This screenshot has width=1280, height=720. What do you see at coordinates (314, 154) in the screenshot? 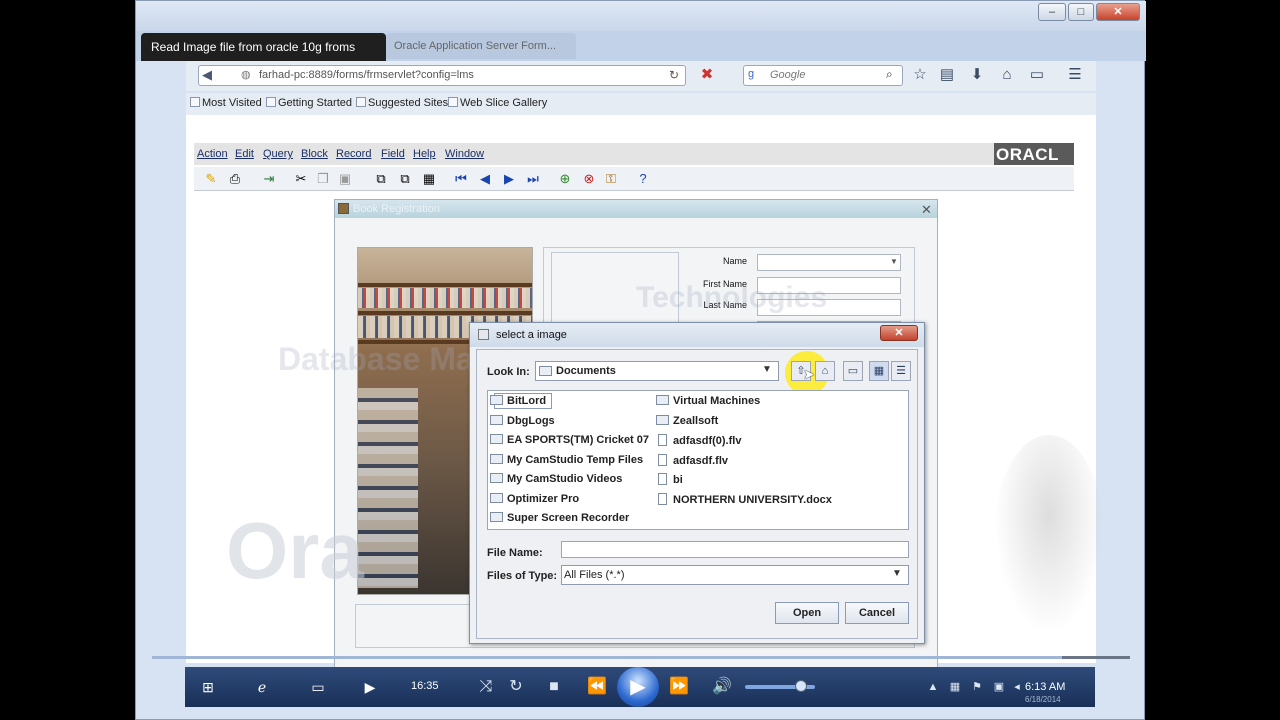
I see `menu-block: Block` at bounding box center [314, 154].